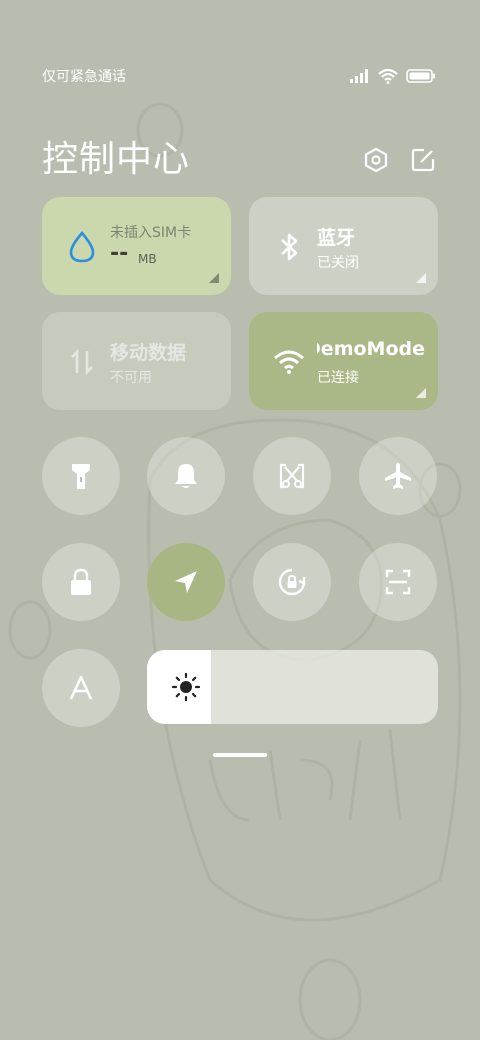  I want to click on lock-icon, so click(81, 581).